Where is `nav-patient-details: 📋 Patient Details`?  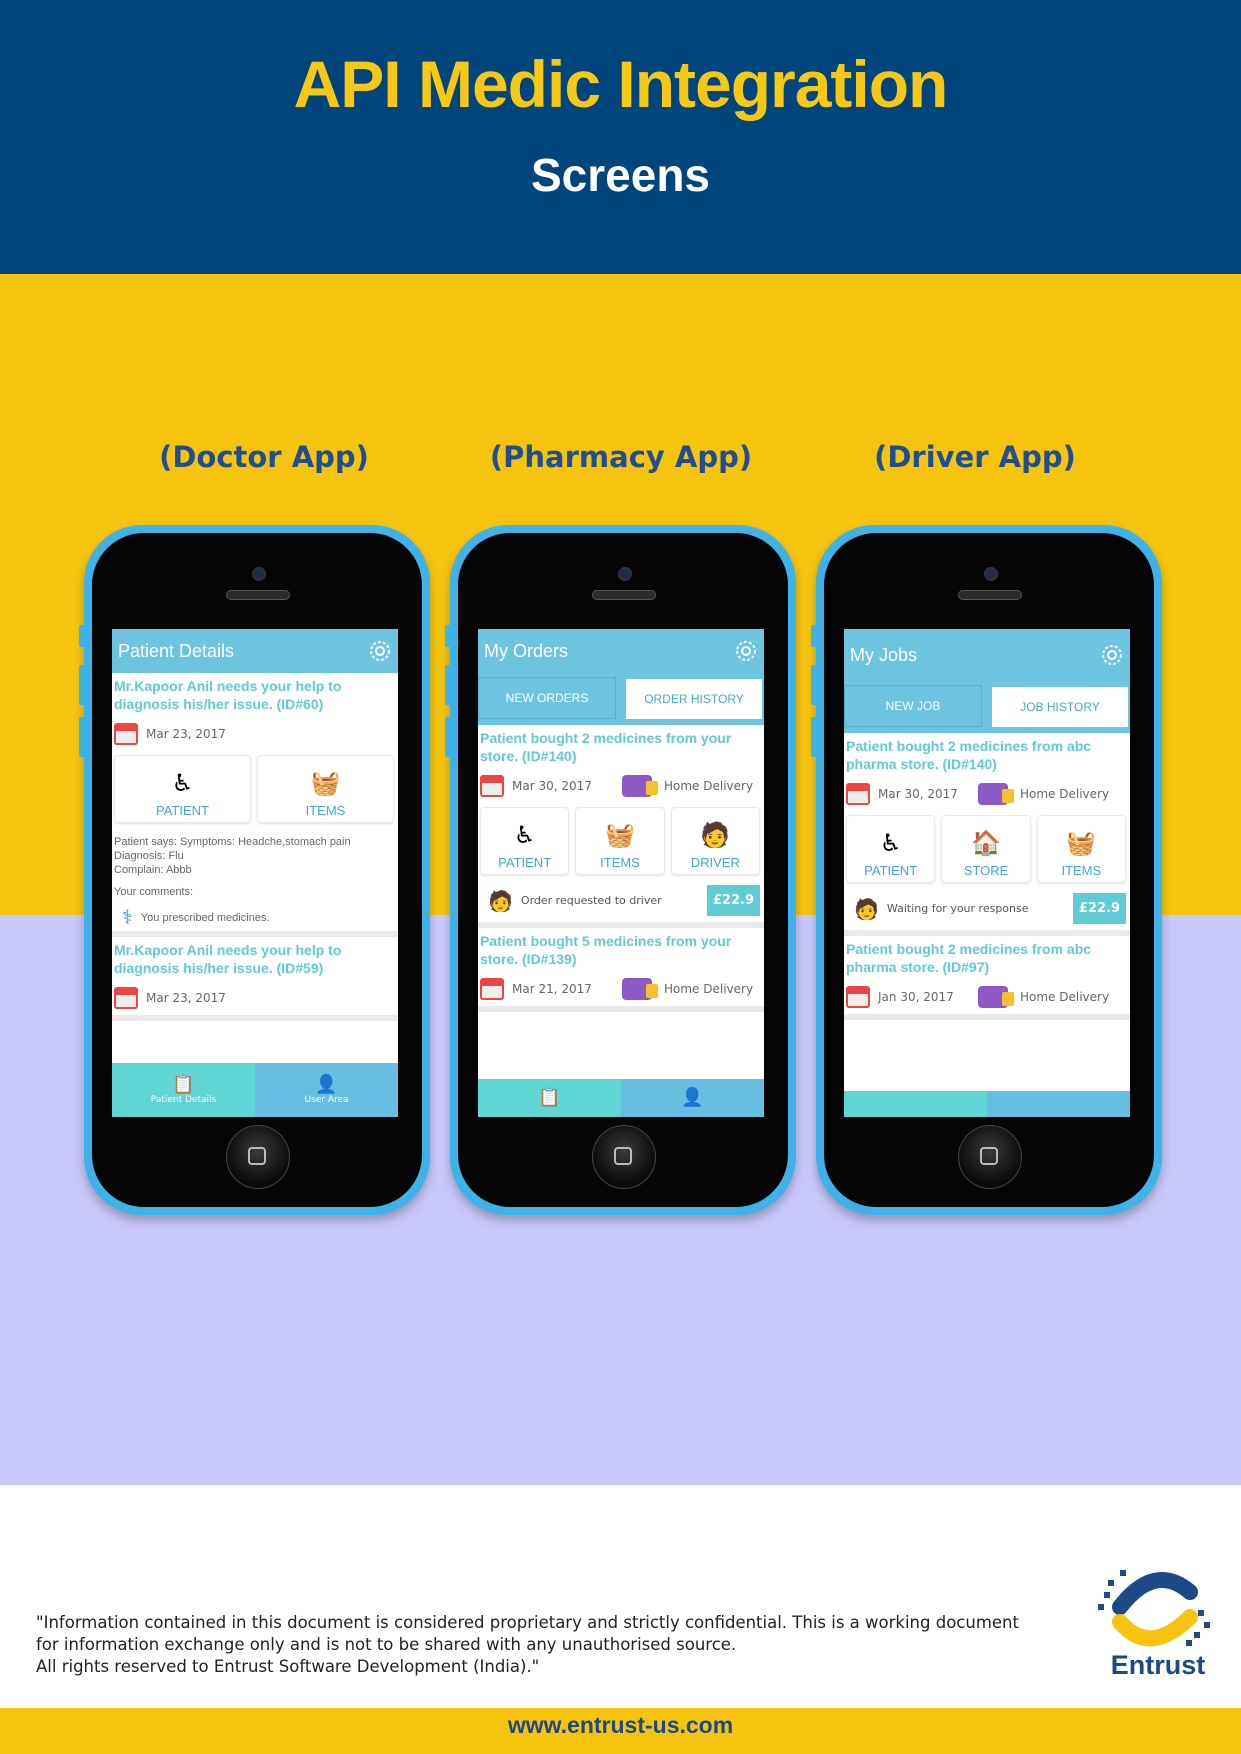
nav-patient-details: 📋 Patient Details is located at coordinates (183, 1090).